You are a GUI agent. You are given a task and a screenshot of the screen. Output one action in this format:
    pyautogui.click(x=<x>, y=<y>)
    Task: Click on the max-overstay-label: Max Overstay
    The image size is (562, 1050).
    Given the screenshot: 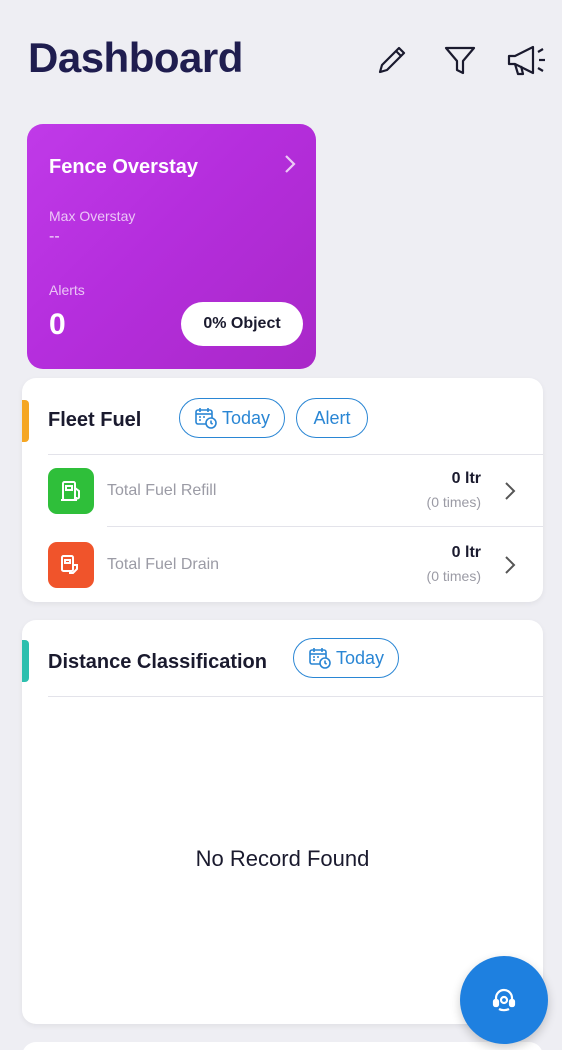 What is the action you would take?
    pyautogui.click(x=92, y=216)
    